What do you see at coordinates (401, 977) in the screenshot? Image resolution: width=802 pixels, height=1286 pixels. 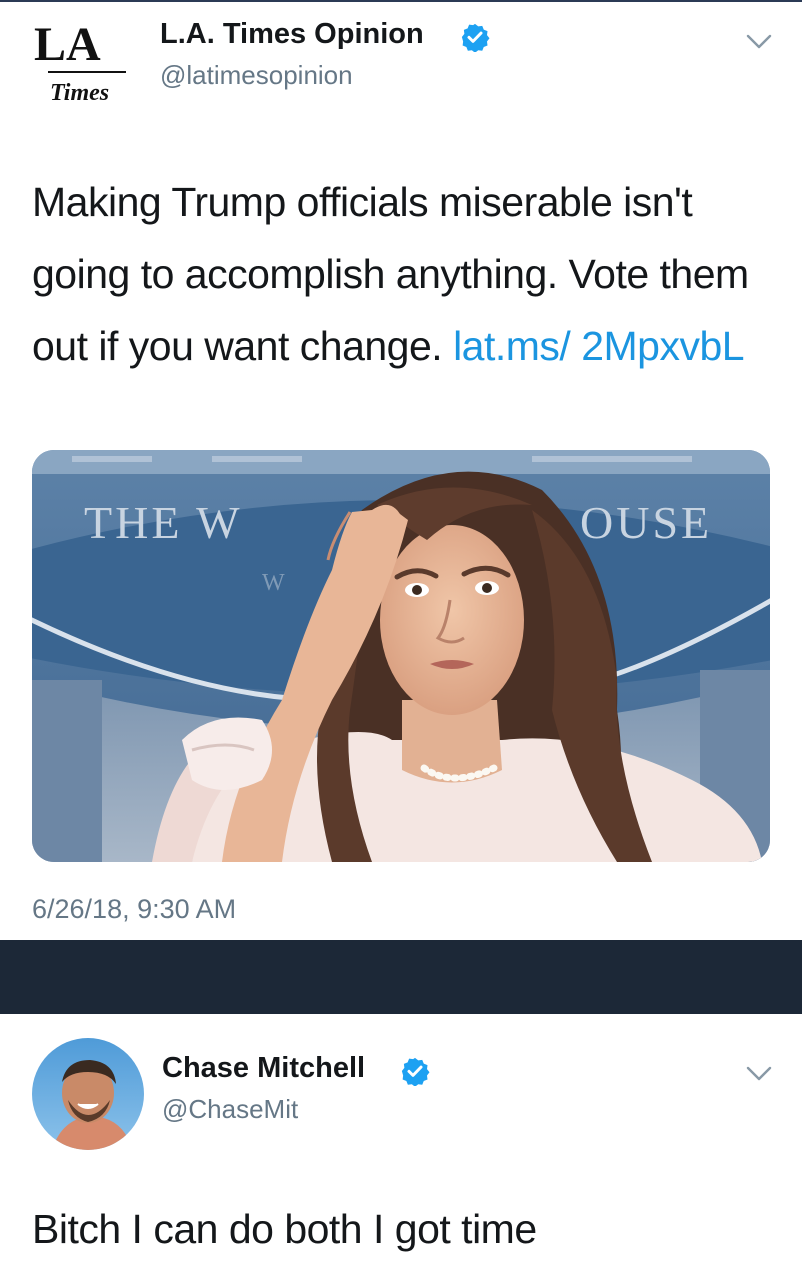 I see `divider-band` at bounding box center [401, 977].